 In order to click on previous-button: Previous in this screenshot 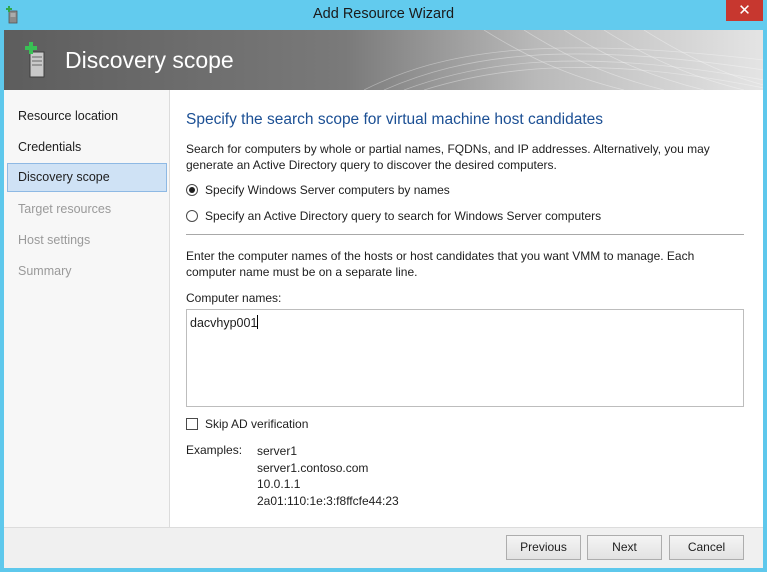, I will do `click(543, 547)`.